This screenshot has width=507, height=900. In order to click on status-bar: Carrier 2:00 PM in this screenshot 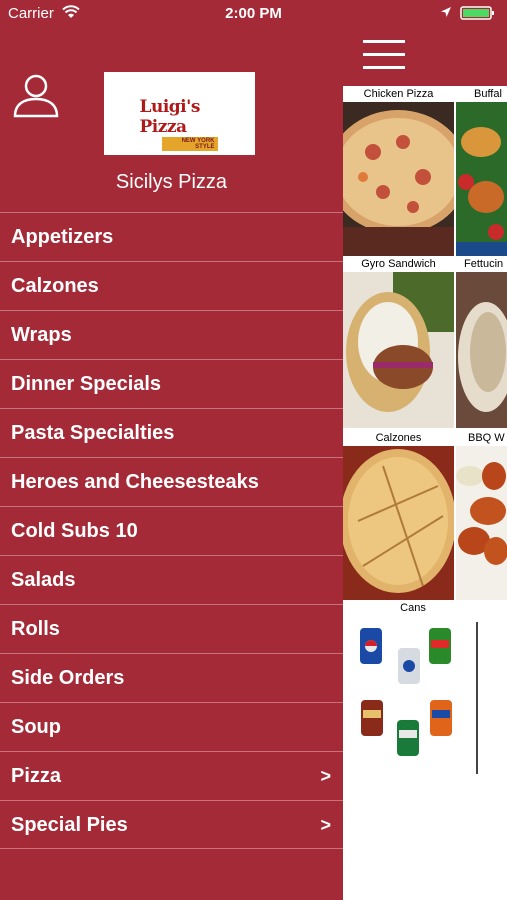, I will do `click(253, 14)`.